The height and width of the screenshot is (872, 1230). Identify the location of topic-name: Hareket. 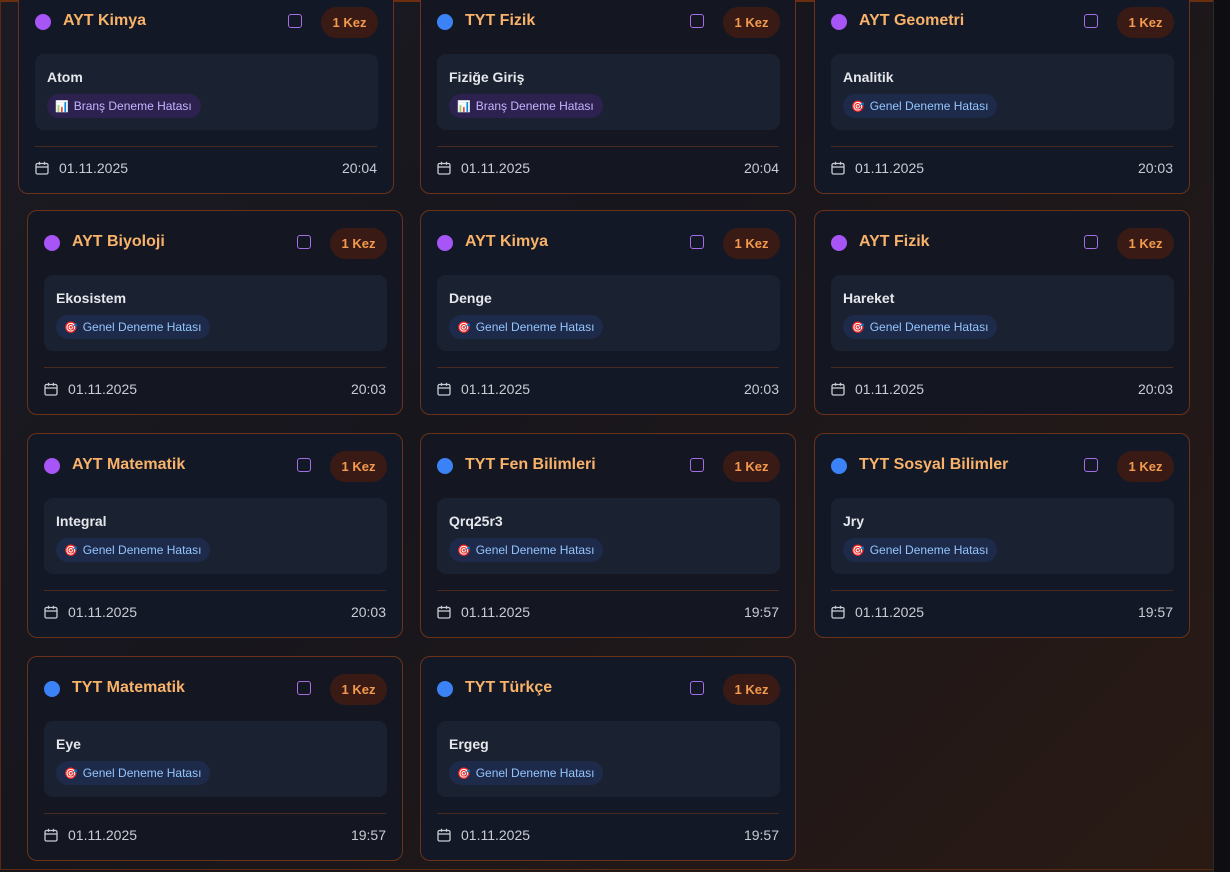
(869, 298).